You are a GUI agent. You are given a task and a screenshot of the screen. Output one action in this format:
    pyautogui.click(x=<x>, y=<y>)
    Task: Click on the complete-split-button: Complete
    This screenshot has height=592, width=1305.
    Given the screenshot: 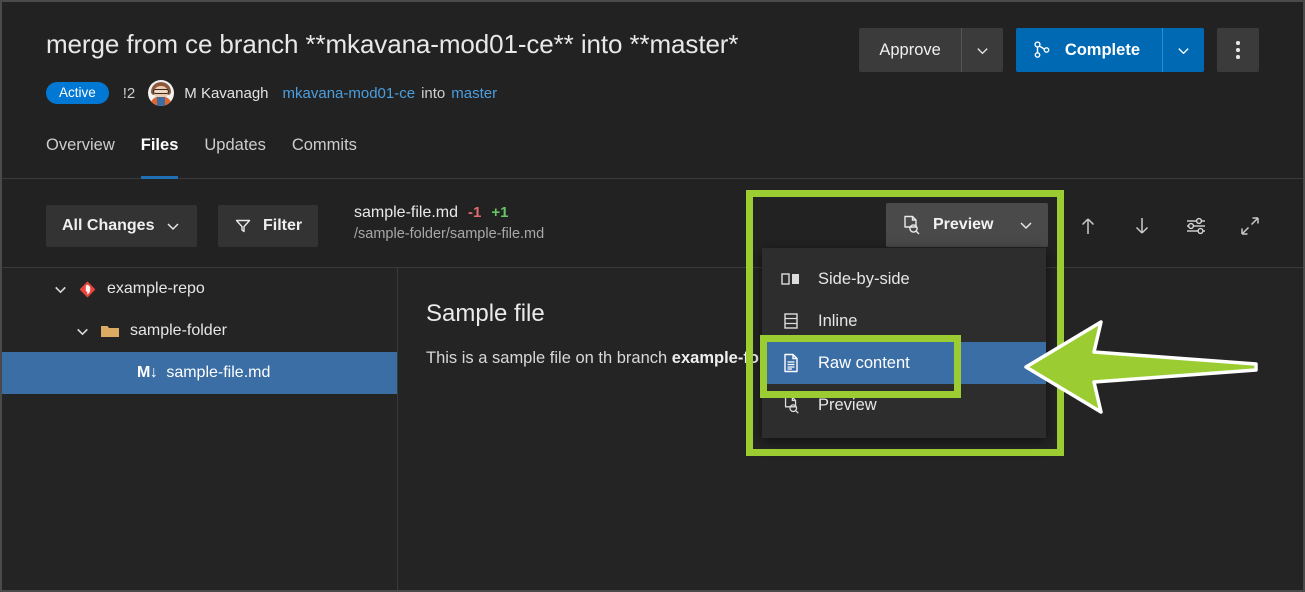 What is the action you would take?
    pyautogui.click(x=1109, y=50)
    